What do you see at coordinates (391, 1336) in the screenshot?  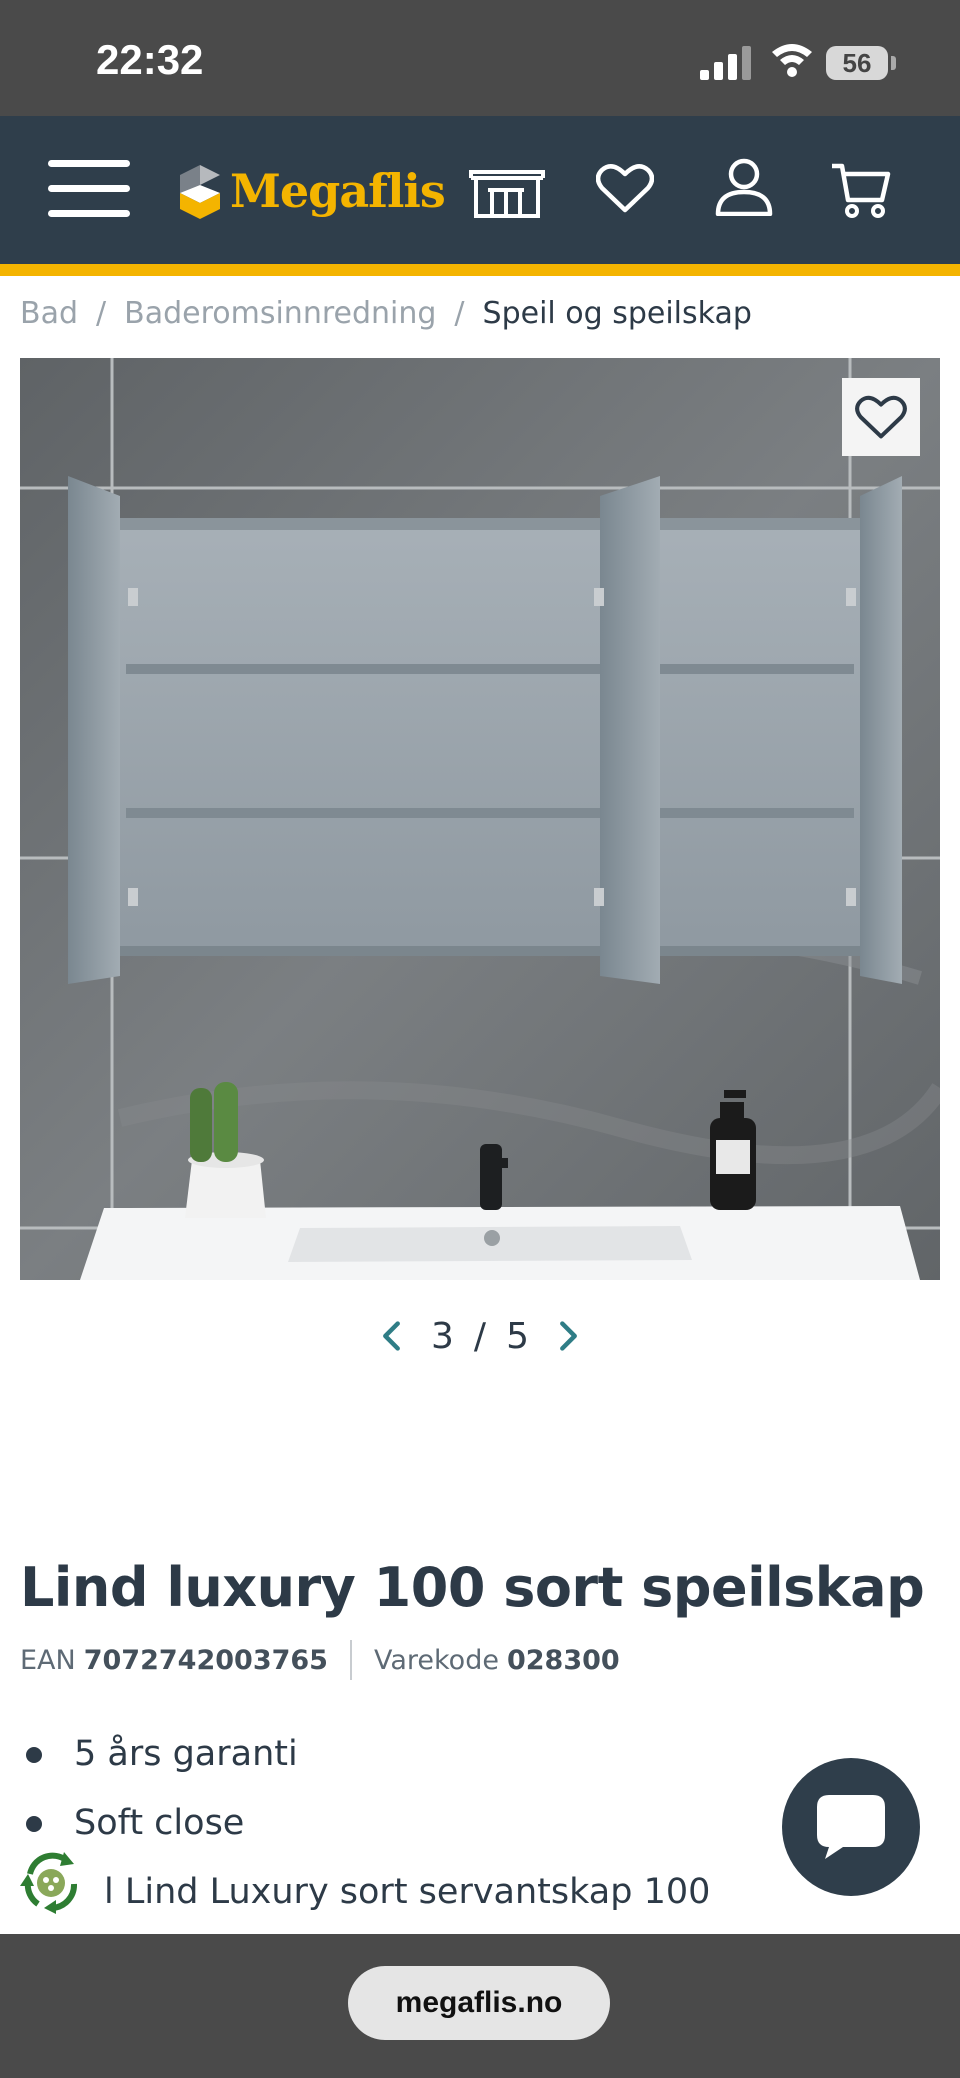 I see `chevron-left-icon` at bounding box center [391, 1336].